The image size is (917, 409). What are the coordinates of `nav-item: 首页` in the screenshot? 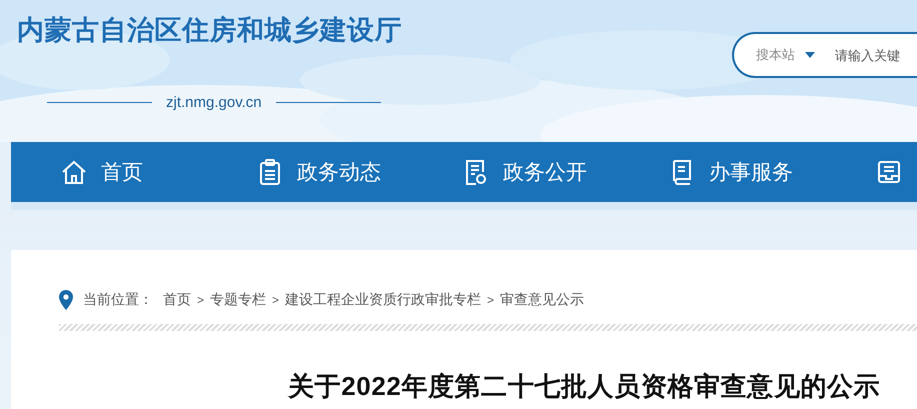 It's located at (159, 172).